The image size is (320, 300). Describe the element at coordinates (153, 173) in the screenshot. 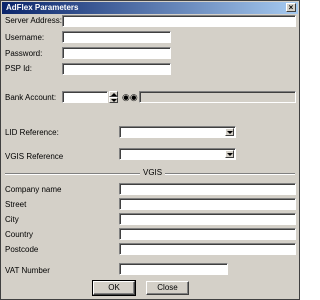

I see `vgis-group-title: VGIS` at that location.